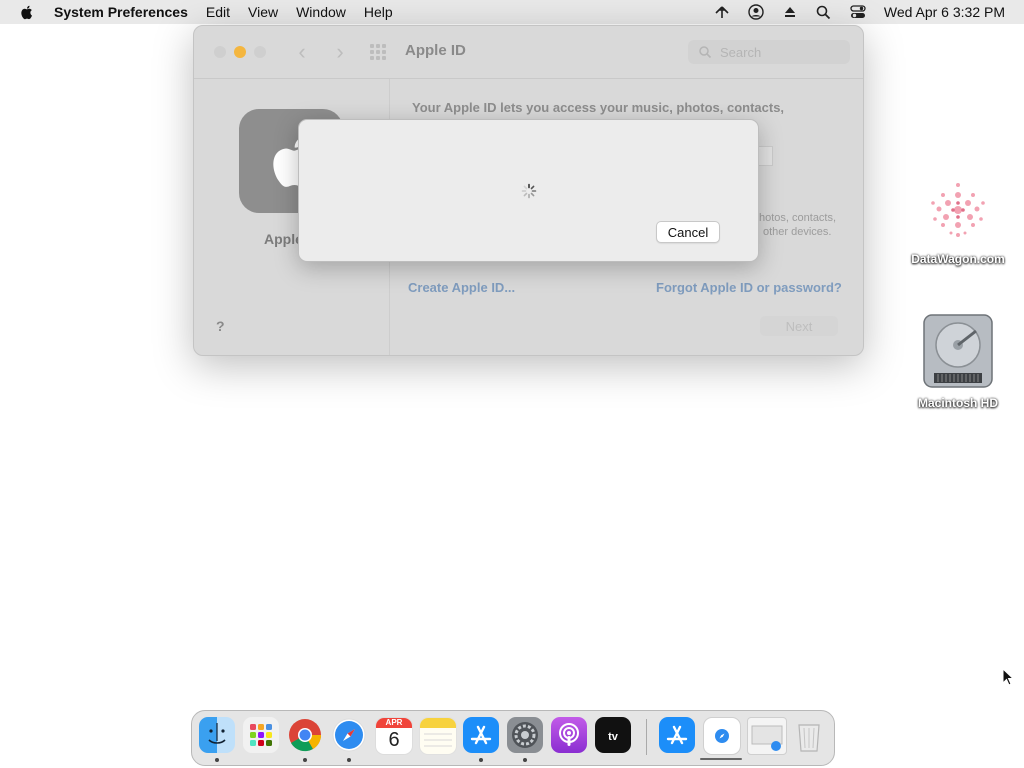 The image size is (1024, 768). Describe the element at coordinates (220, 52) in the screenshot. I see `close-window-button` at that location.